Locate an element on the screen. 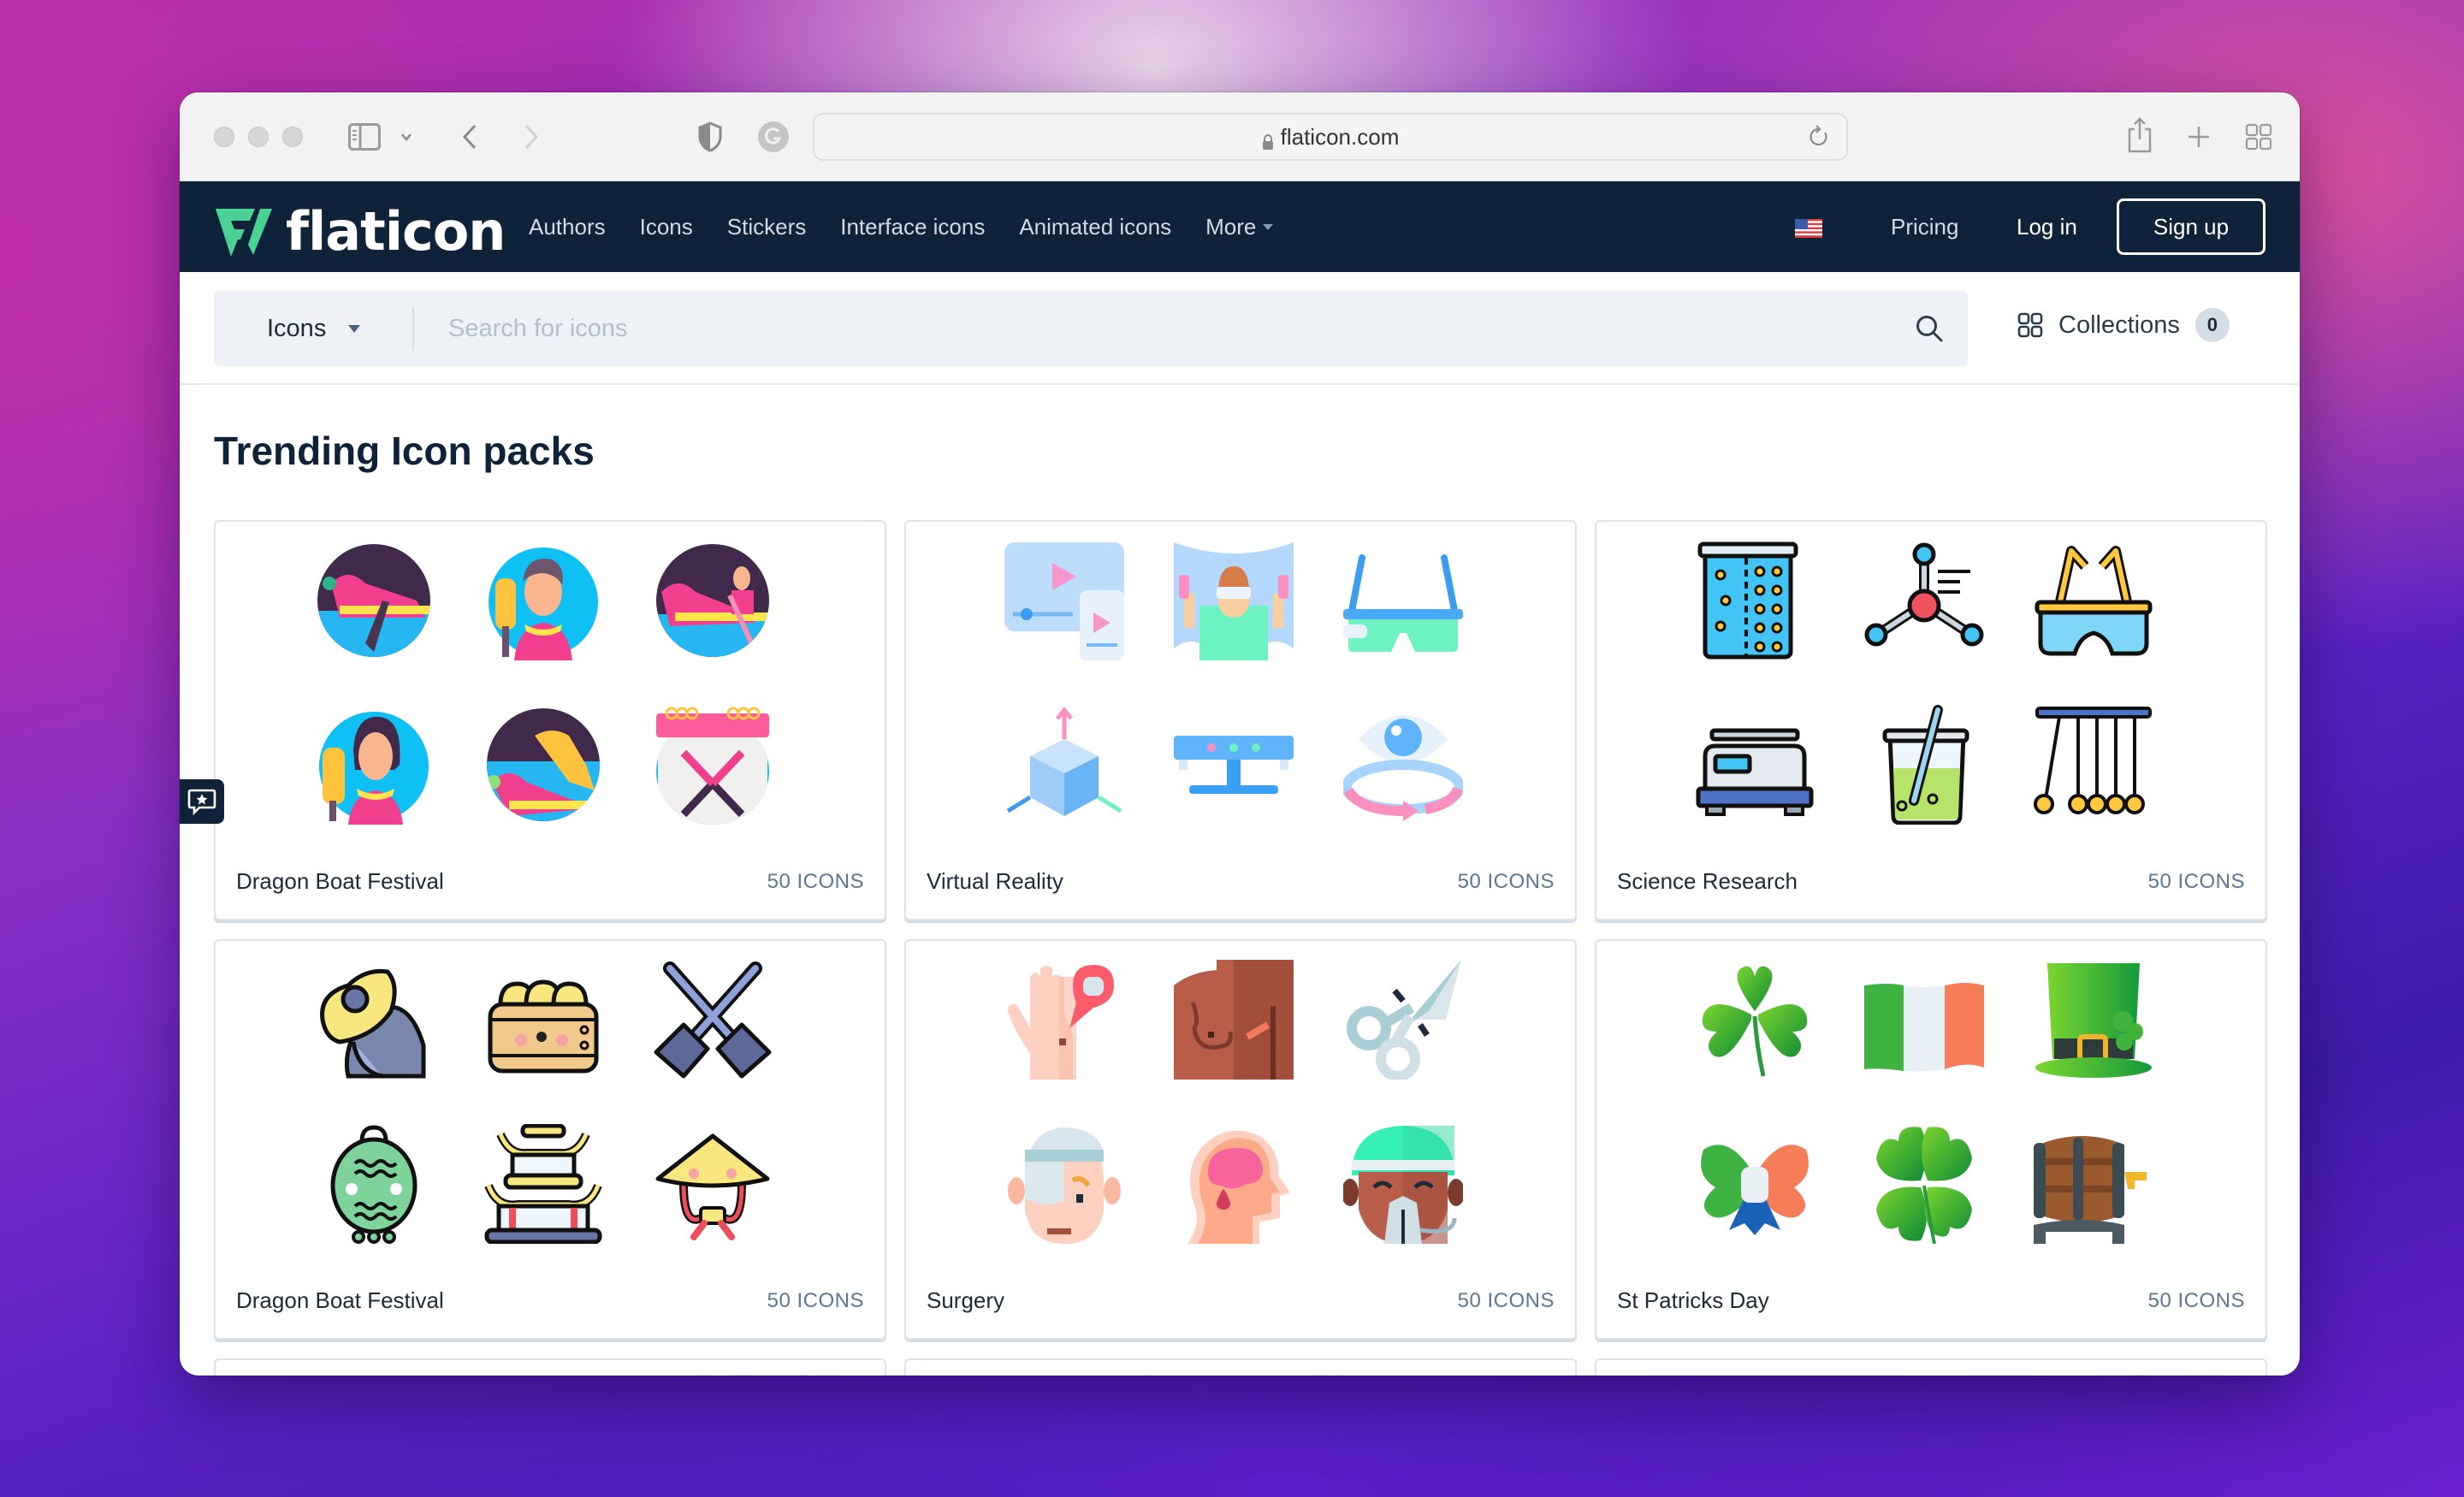 Image resolution: width=2464 pixels, height=1497 pixels. collections-button: Collections 0 is located at coordinates (2123, 325).